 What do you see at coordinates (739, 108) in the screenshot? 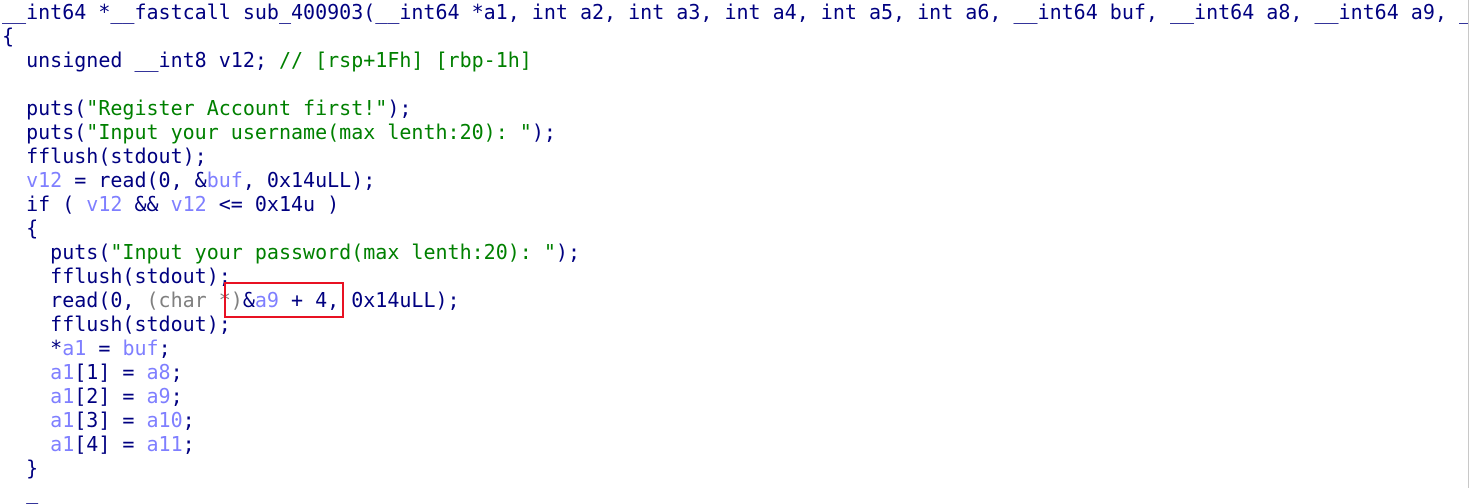
I see `code-line: puts("Register Account first!");` at bounding box center [739, 108].